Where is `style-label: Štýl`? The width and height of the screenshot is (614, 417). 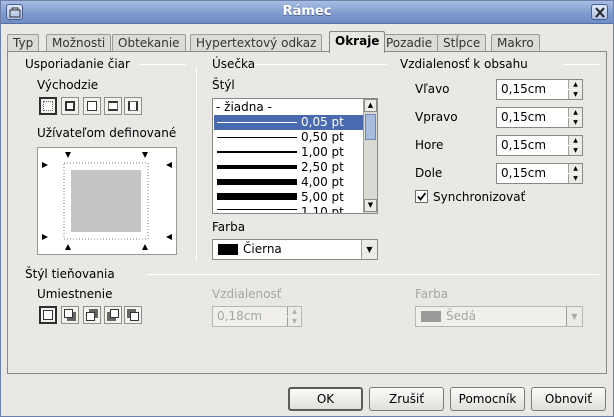 style-label: Štýl is located at coordinates (223, 85).